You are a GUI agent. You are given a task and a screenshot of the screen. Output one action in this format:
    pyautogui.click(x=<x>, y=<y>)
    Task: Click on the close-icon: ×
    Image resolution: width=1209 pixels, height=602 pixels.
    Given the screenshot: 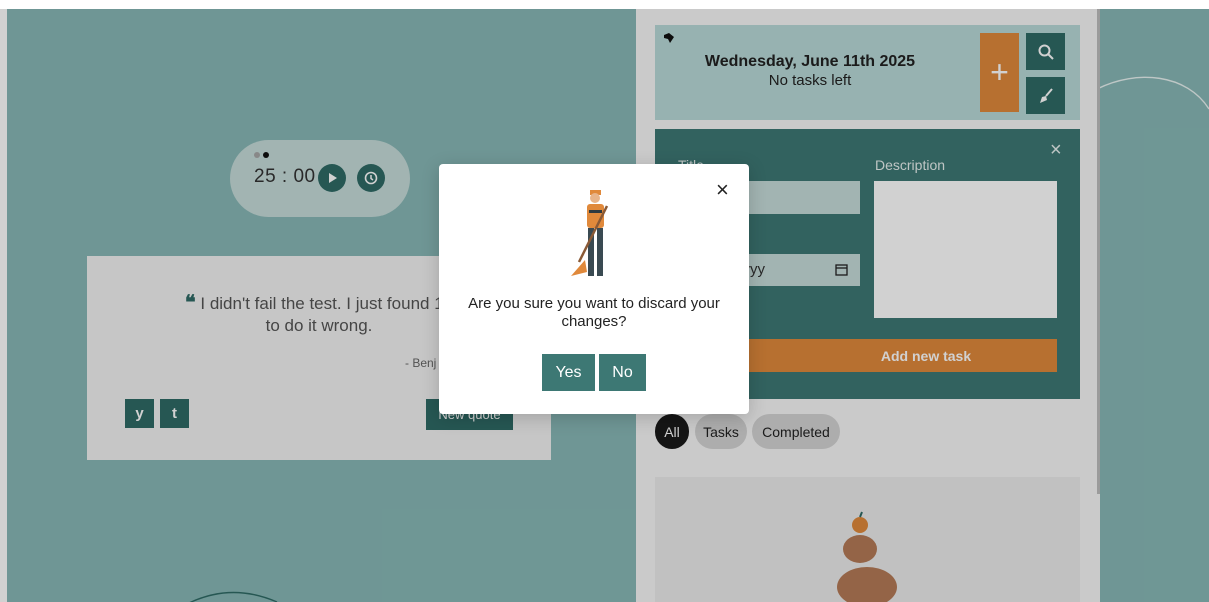 What is the action you would take?
    pyautogui.click(x=722, y=190)
    